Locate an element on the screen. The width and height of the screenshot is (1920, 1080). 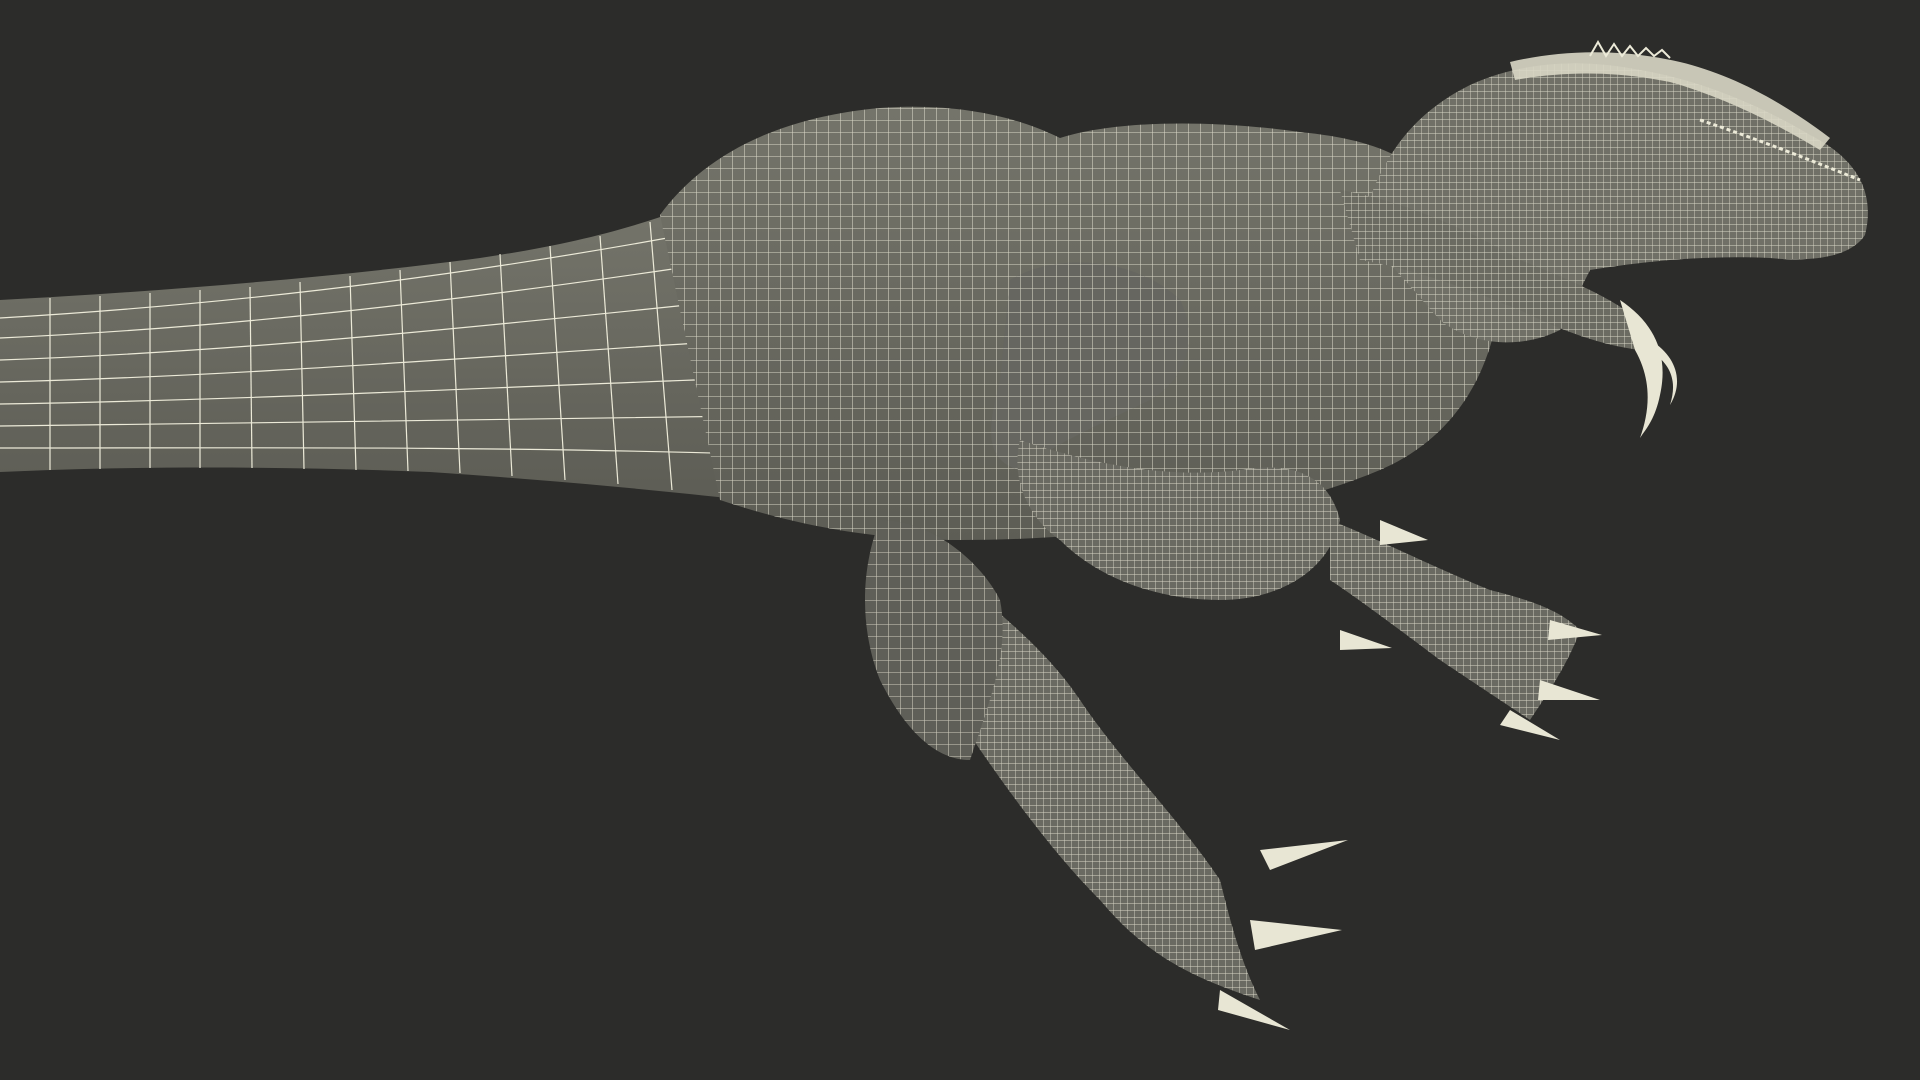
tail is located at coordinates (380, 355).